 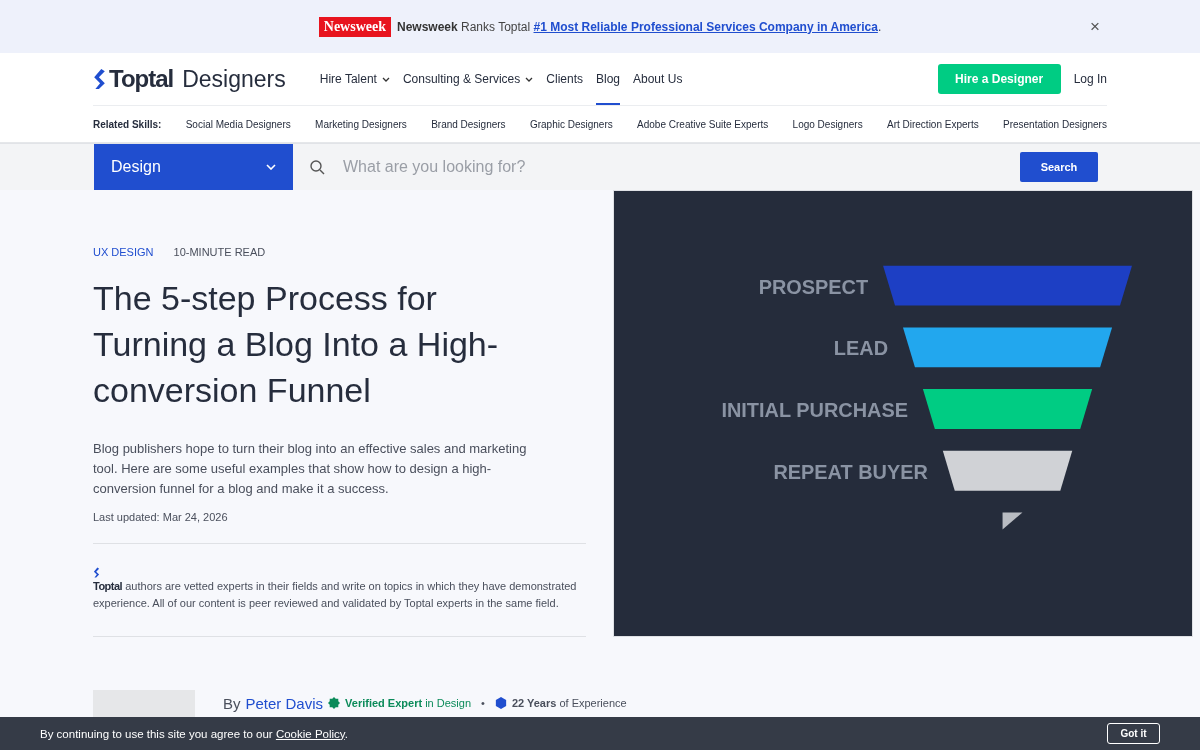 I want to click on stage-label: LEAD, so click(x=861, y=348).